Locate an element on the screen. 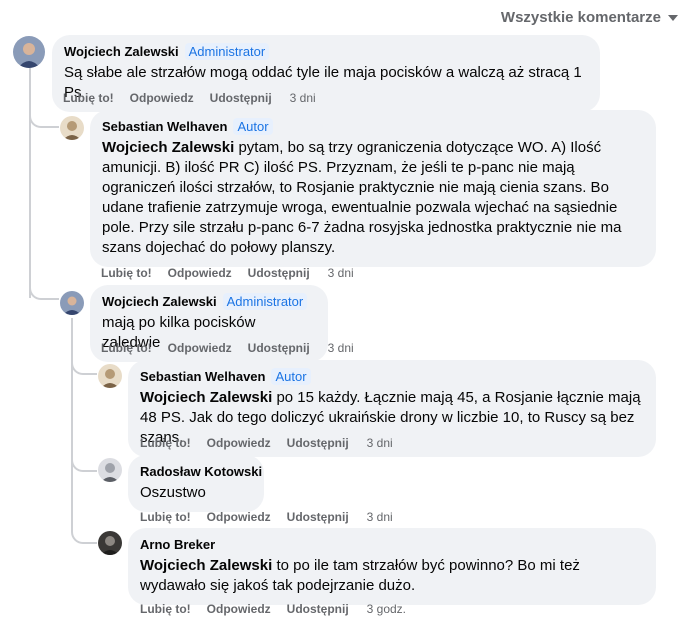 The width and height of the screenshot is (678, 632). comments-sort-dropdown: Wszystkie komentarze is located at coordinates (589, 17).